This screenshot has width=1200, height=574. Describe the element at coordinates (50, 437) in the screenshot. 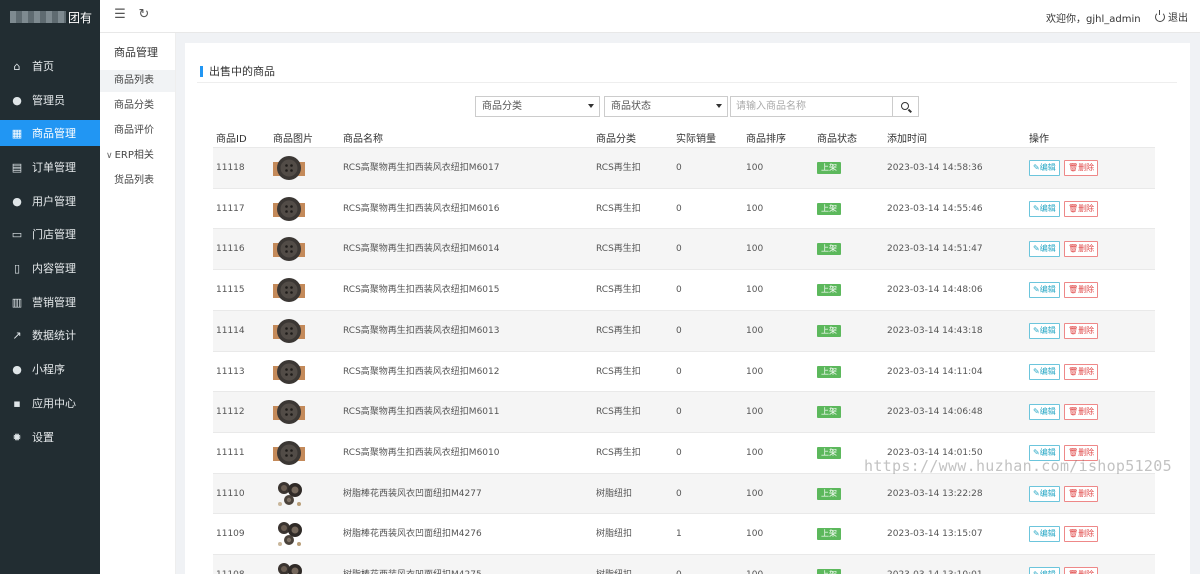

I see `sidebar-item-12: ✹ 设置` at that location.